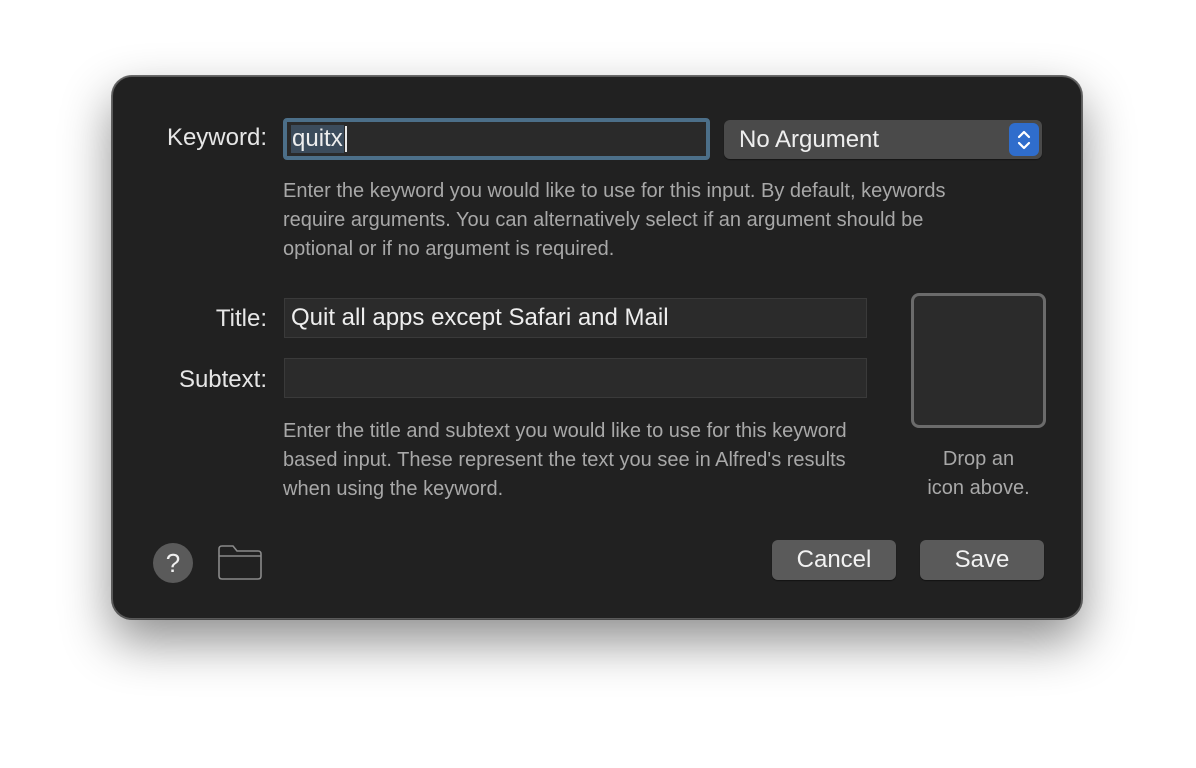  I want to click on help-button: ?, so click(173, 563).